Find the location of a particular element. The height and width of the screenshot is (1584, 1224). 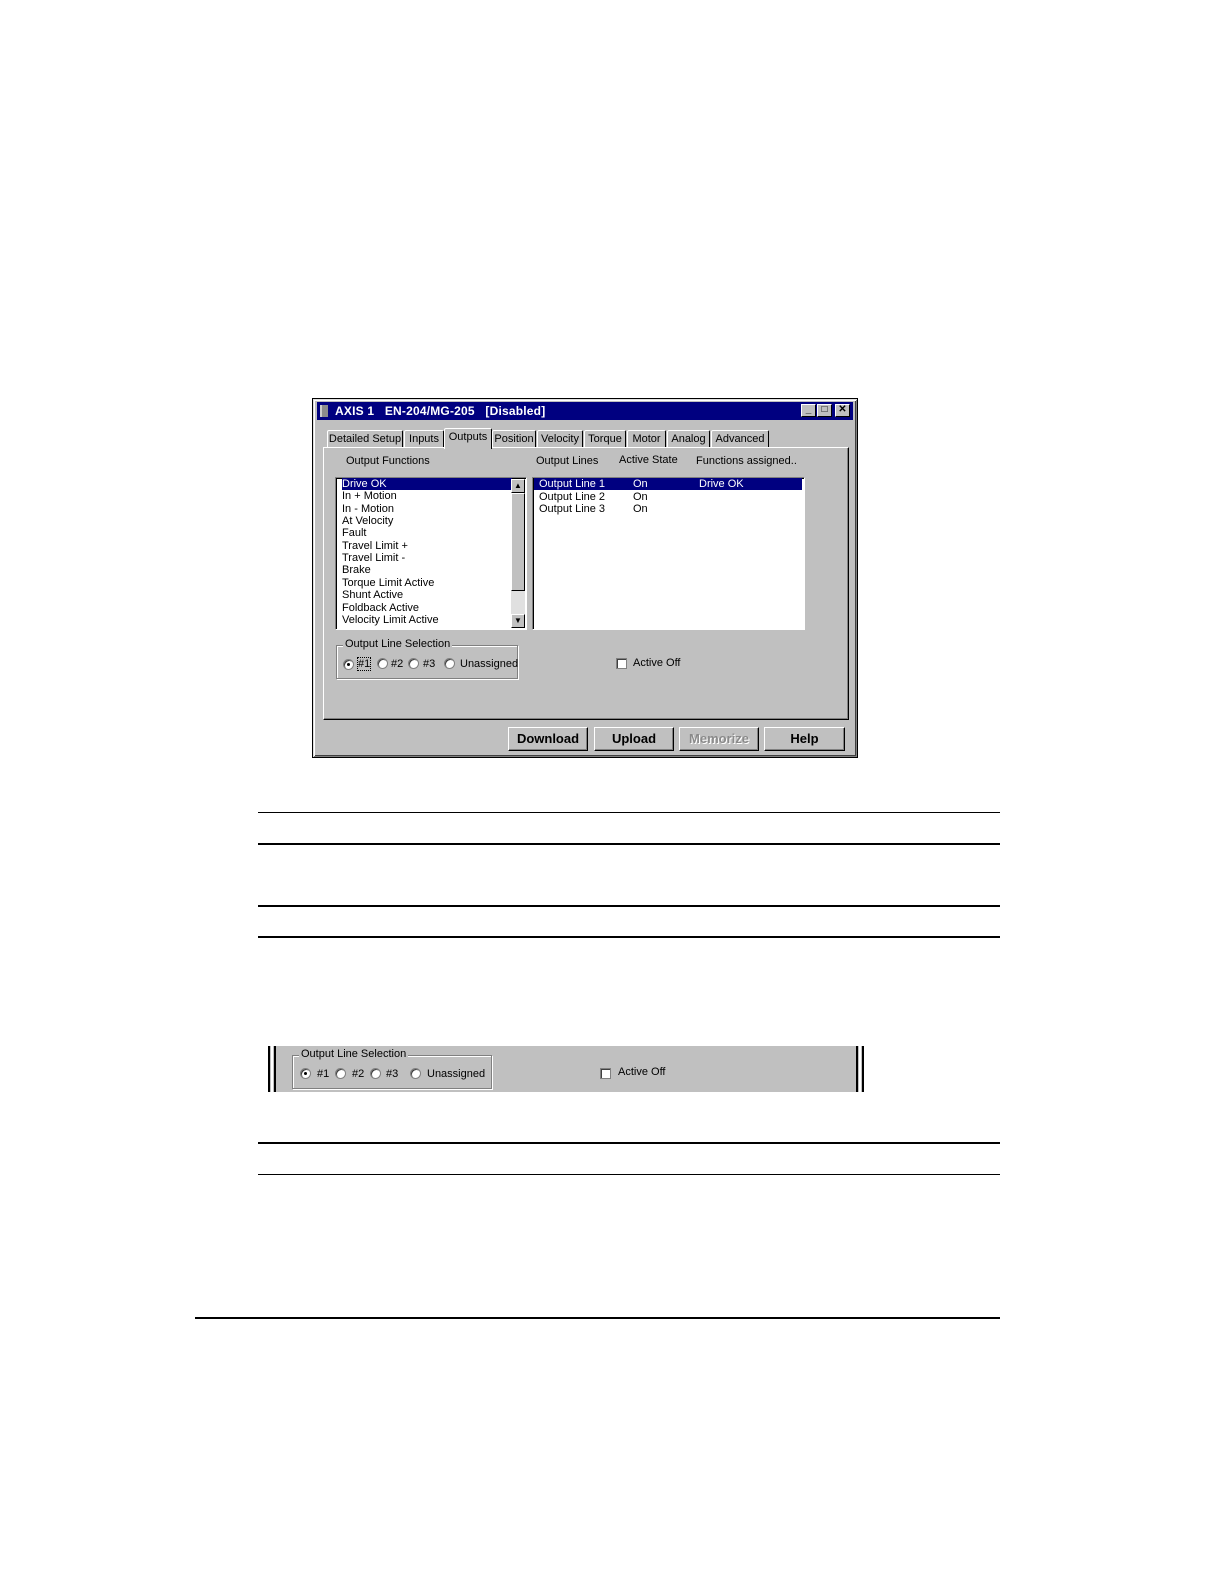

radio-line-2-label-detail: #2 is located at coordinates (358, 1074).